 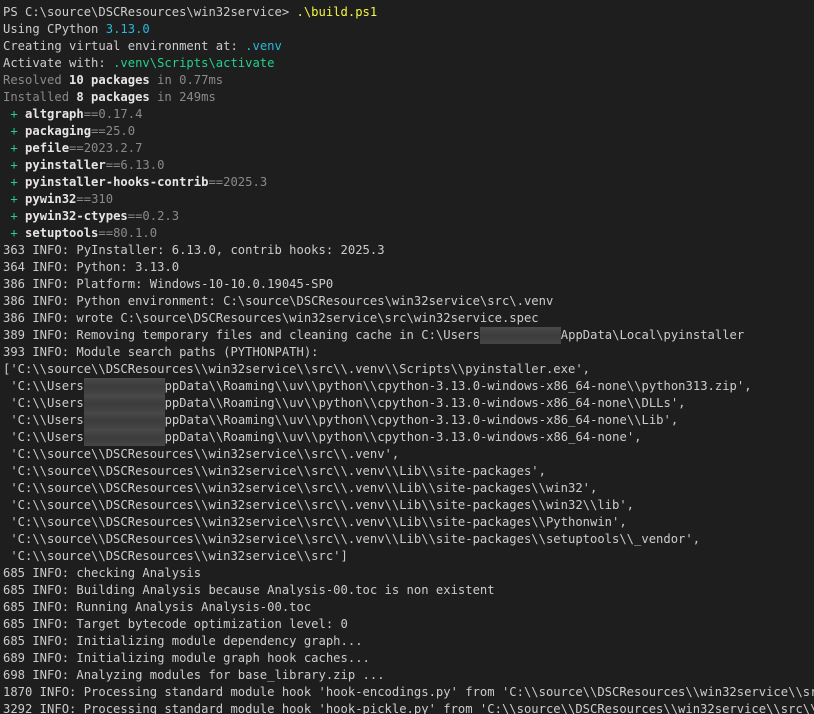 What do you see at coordinates (40, 97) in the screenshot?
I see `line-segment: Installed` at bounding box center [40, 97].